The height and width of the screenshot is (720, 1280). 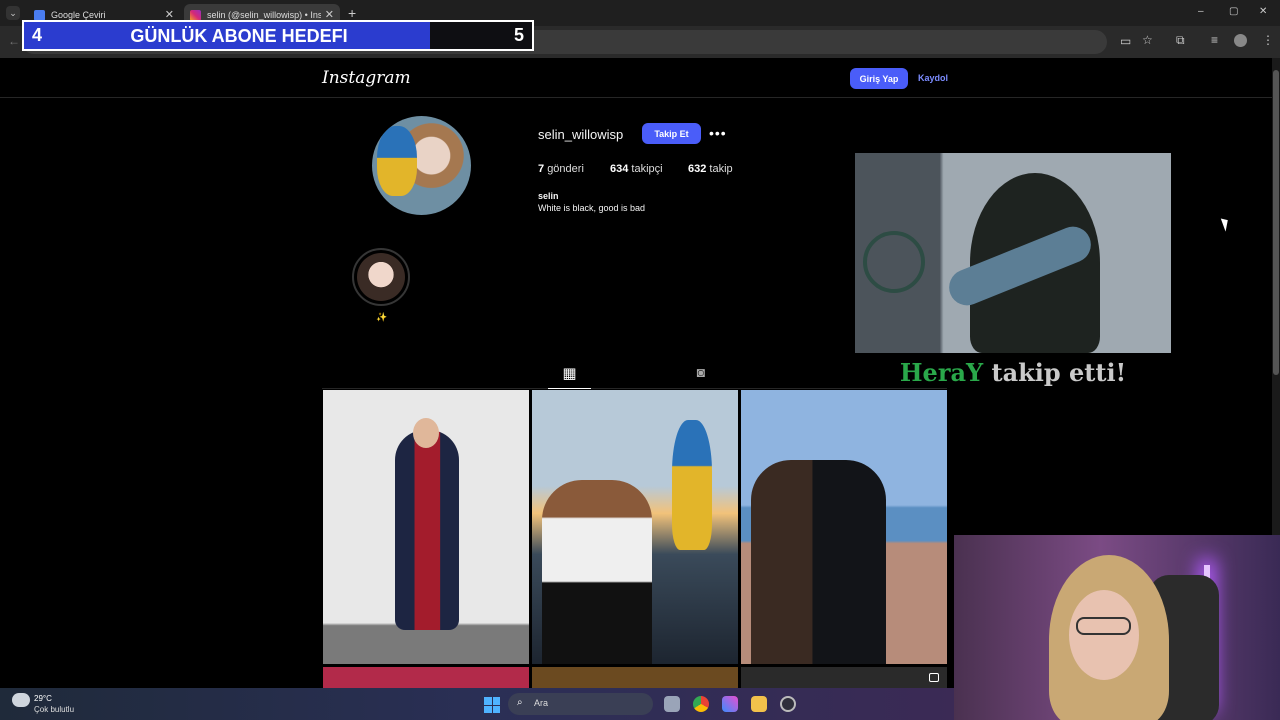 I want to click on cast-icon: ▭, so click(x=1125, y=41).